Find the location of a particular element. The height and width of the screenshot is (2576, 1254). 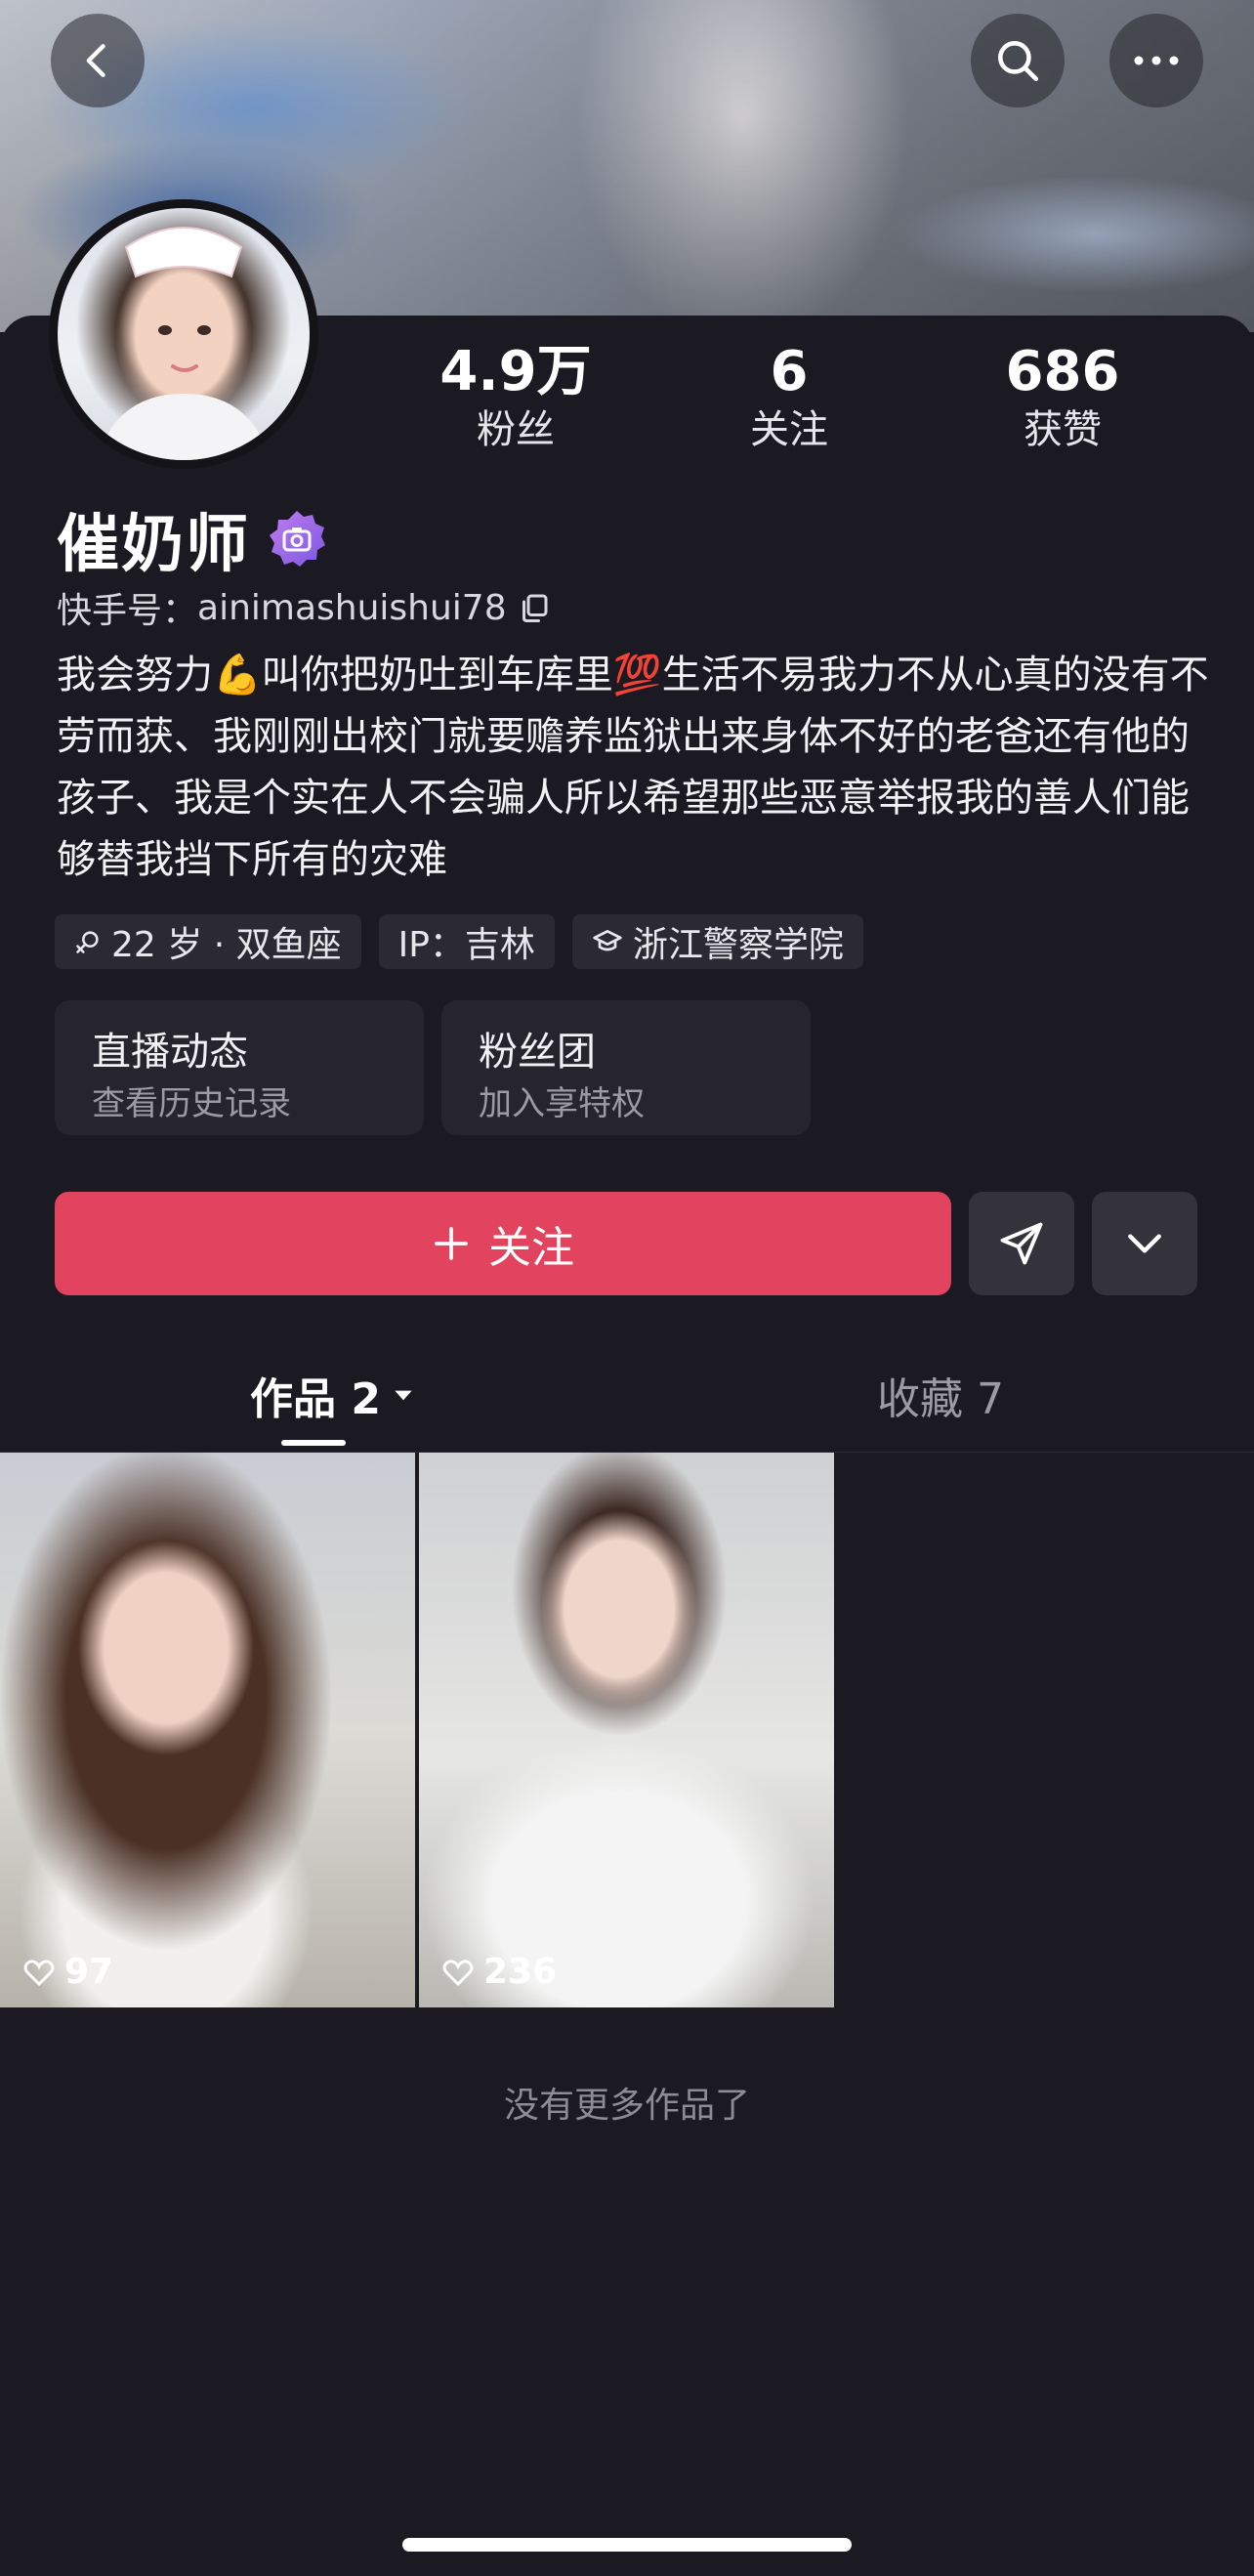

female-icon is located at coordinates (88, 942).